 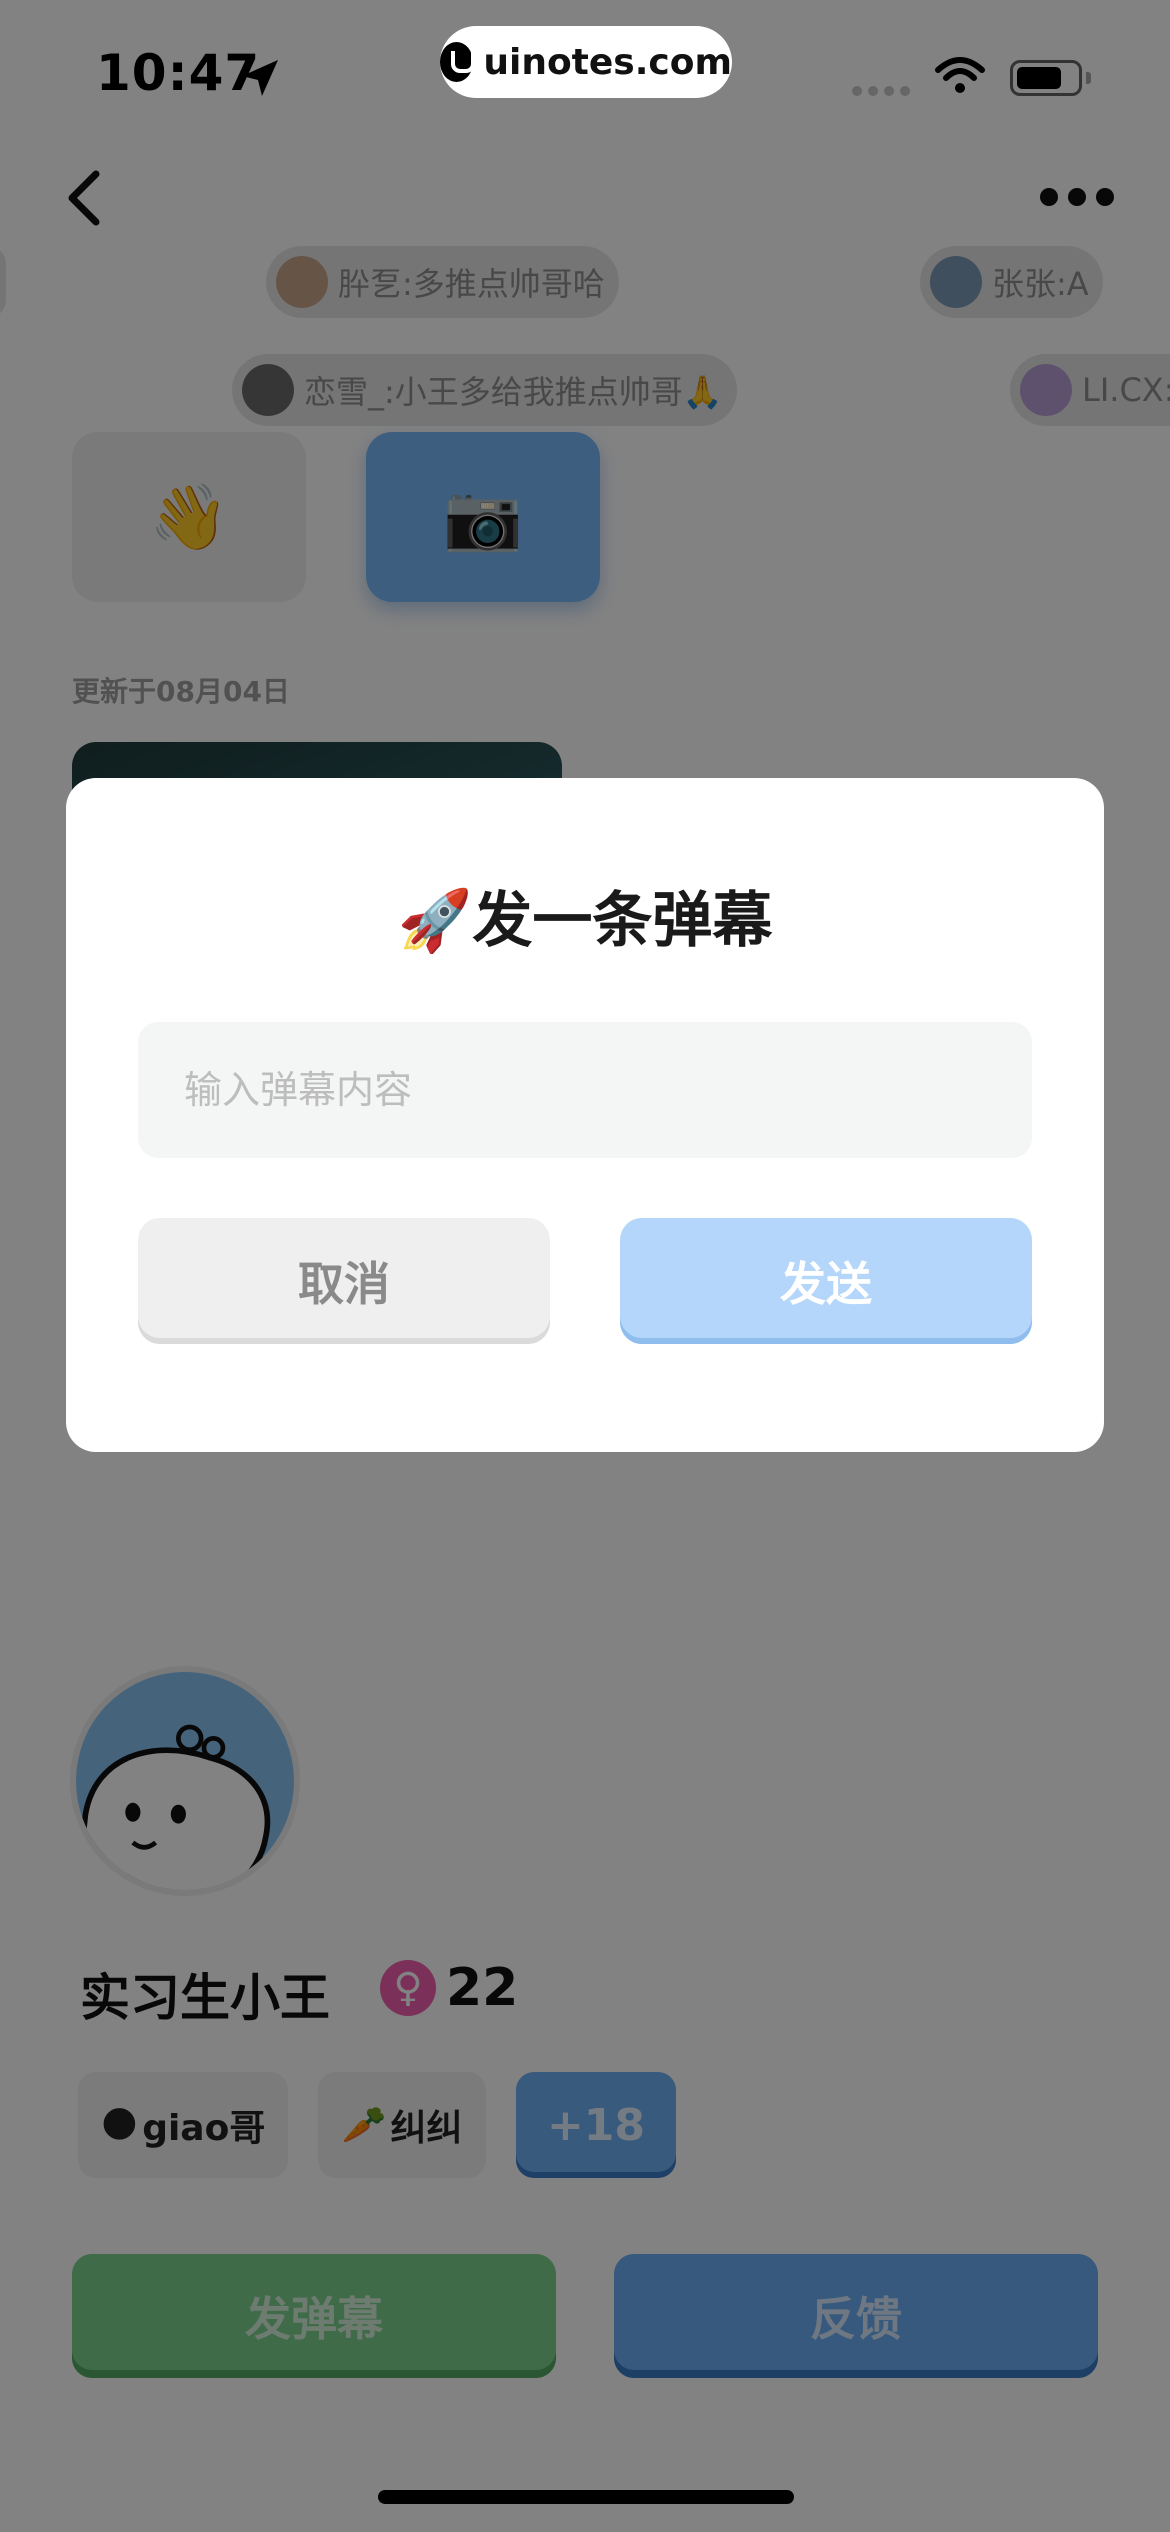 I want to click on location-arrow-icon, so click(x=260, y=78).